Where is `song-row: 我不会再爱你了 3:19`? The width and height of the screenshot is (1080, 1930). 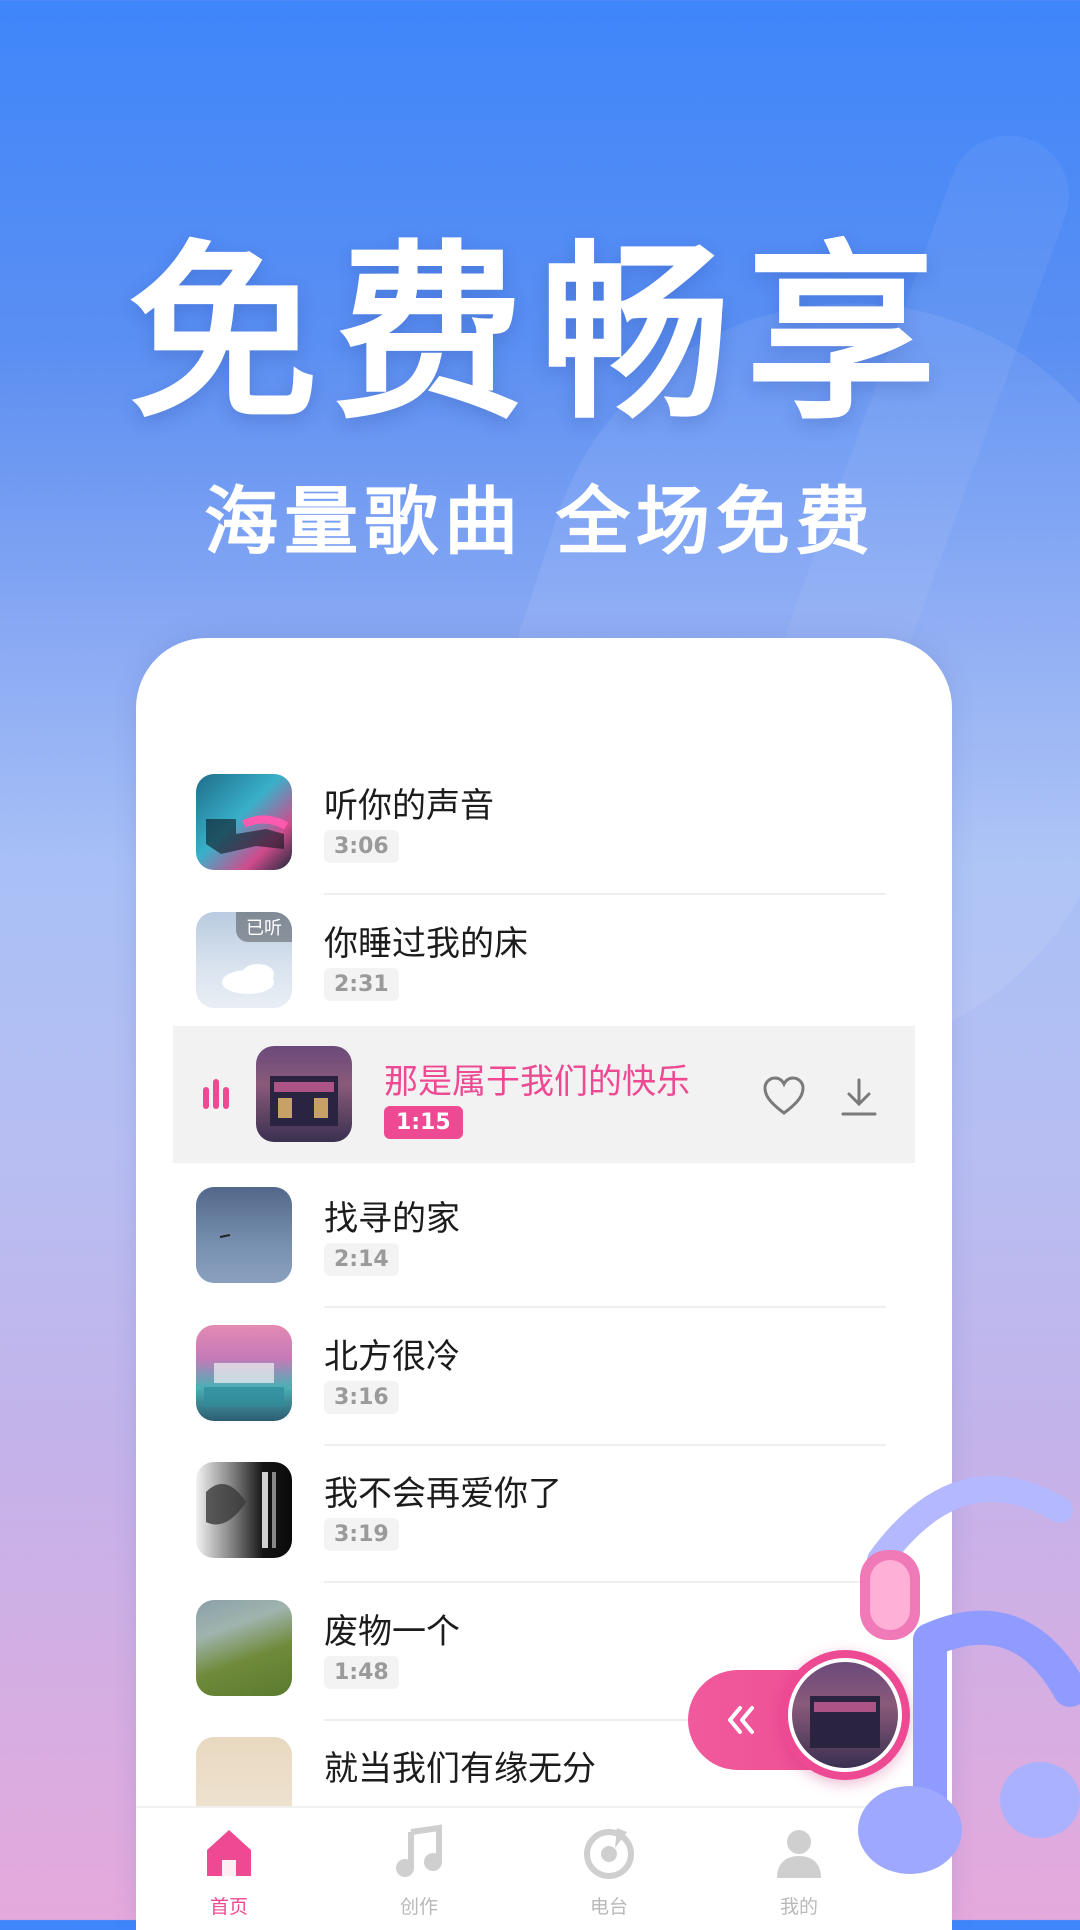
song-row: 我不会再爱你了 3:19 is located at coordinates (541, 1530).